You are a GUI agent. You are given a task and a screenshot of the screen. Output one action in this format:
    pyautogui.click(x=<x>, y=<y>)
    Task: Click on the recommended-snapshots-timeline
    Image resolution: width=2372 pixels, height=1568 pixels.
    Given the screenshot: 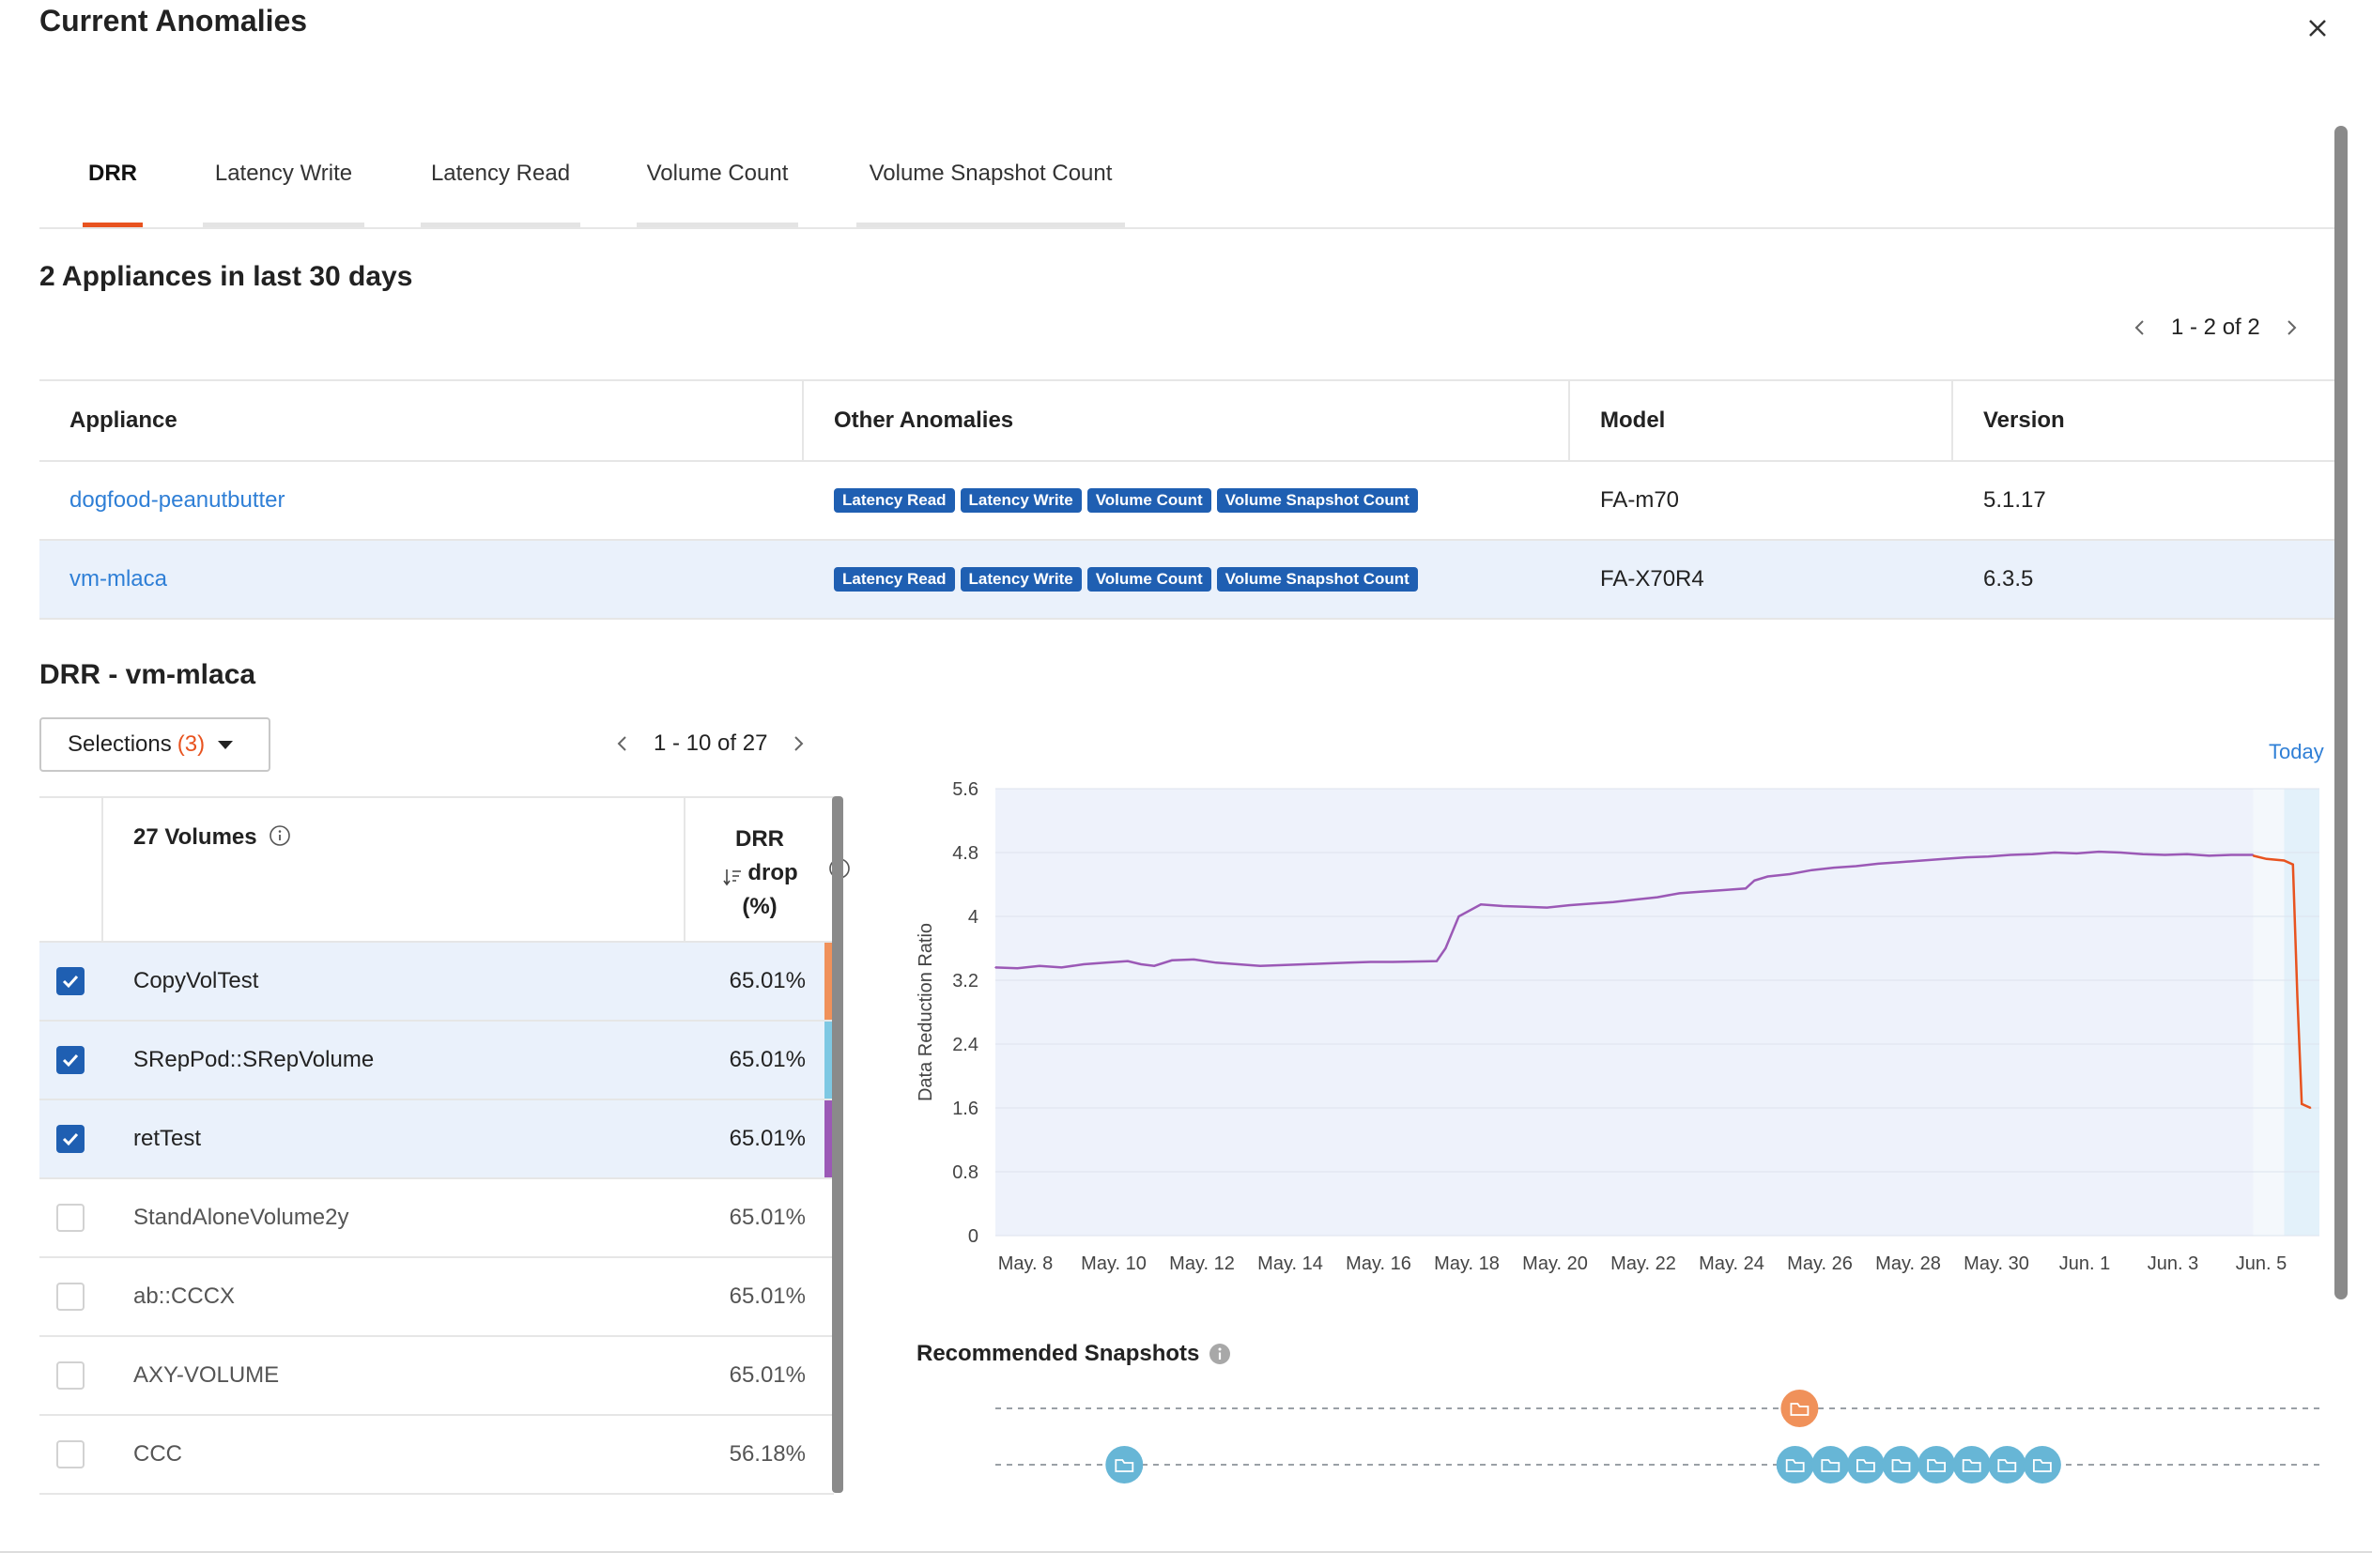 What is the action you would take?
    pyautogui.click(x=1657, y=1437)
    